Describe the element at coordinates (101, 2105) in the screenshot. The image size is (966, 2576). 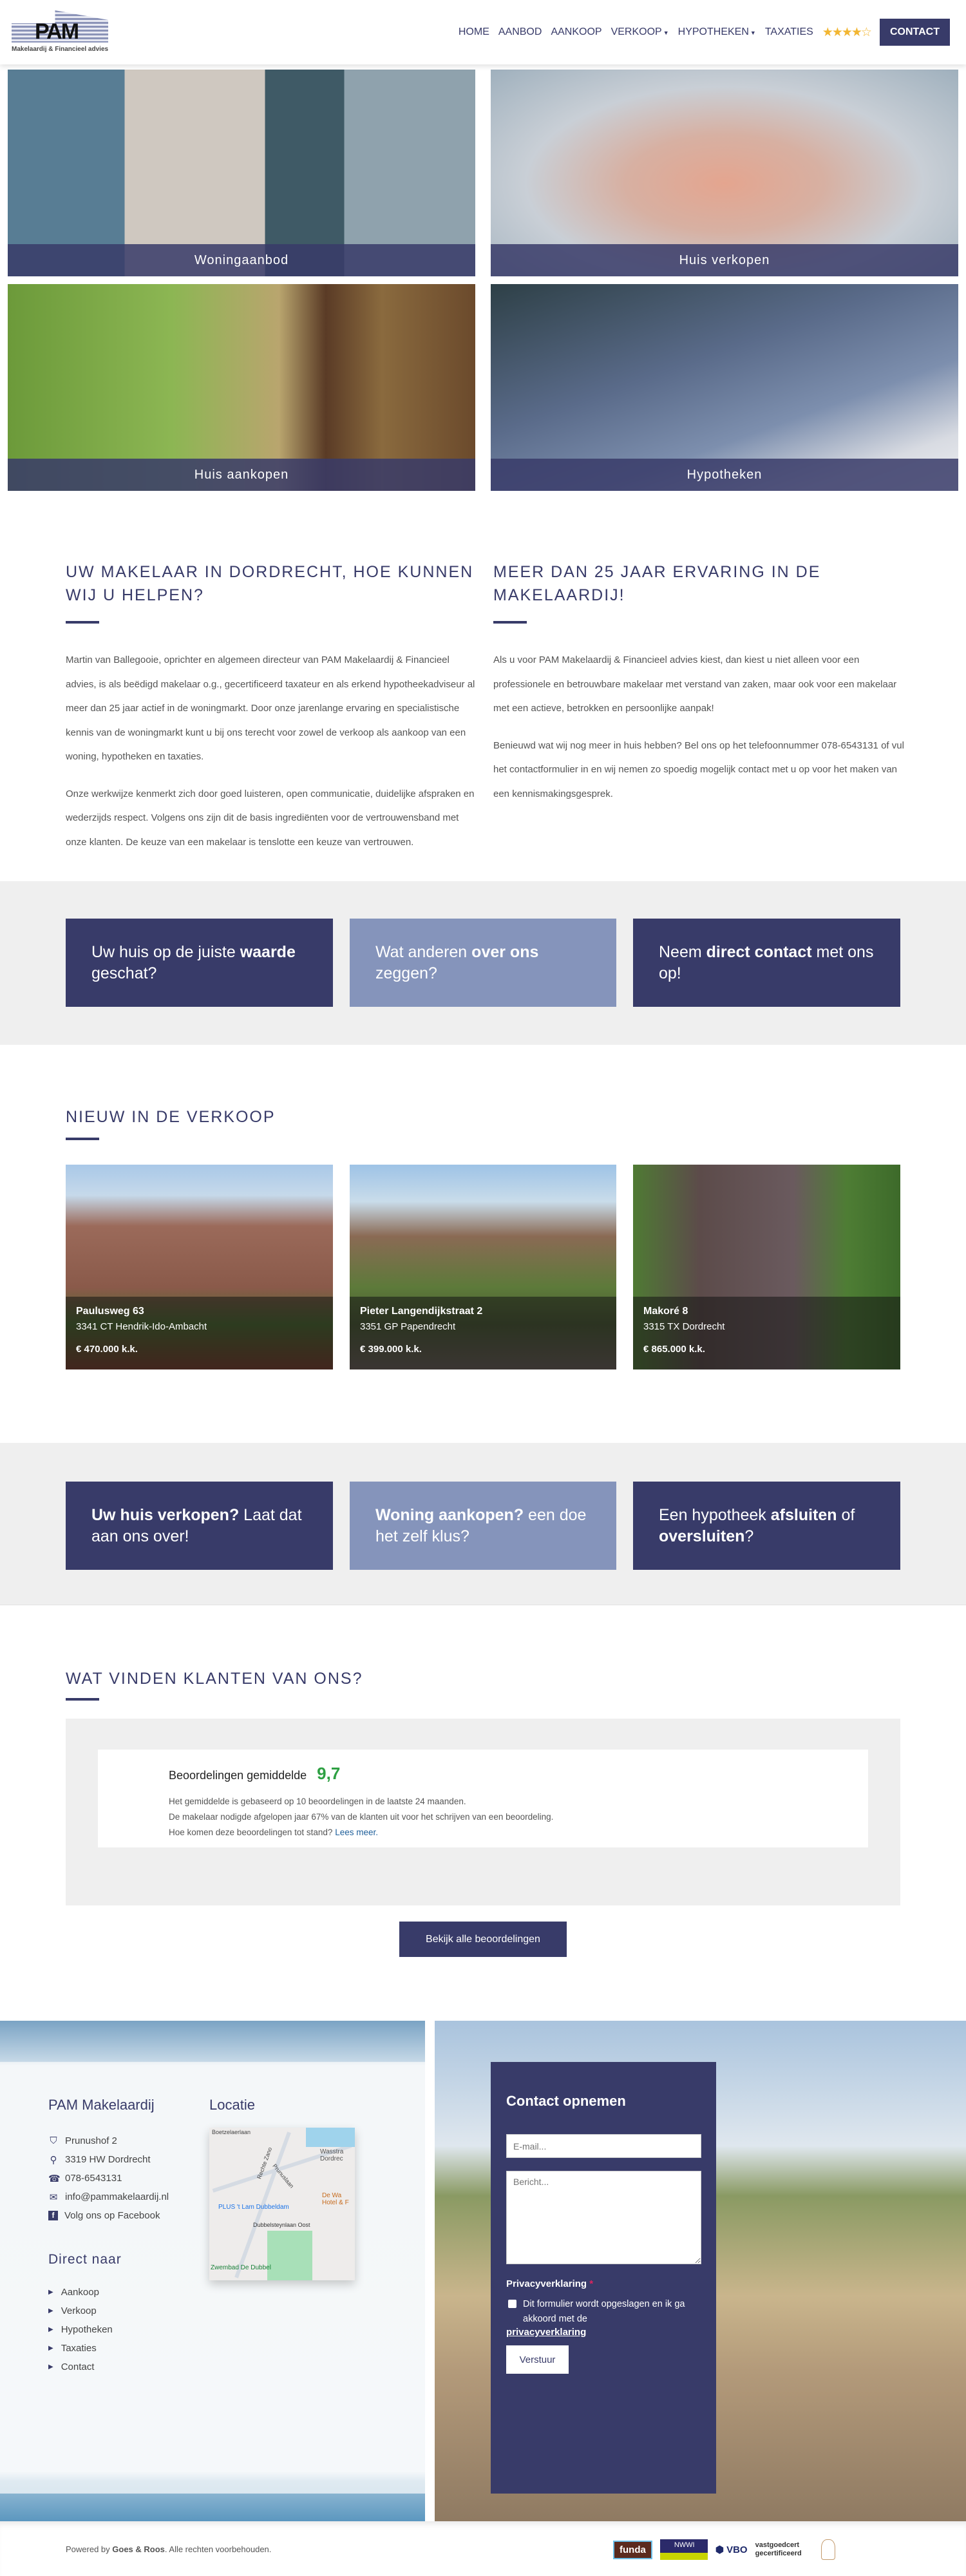
I see `footer-heading: PAM Makelaardij` at that location.